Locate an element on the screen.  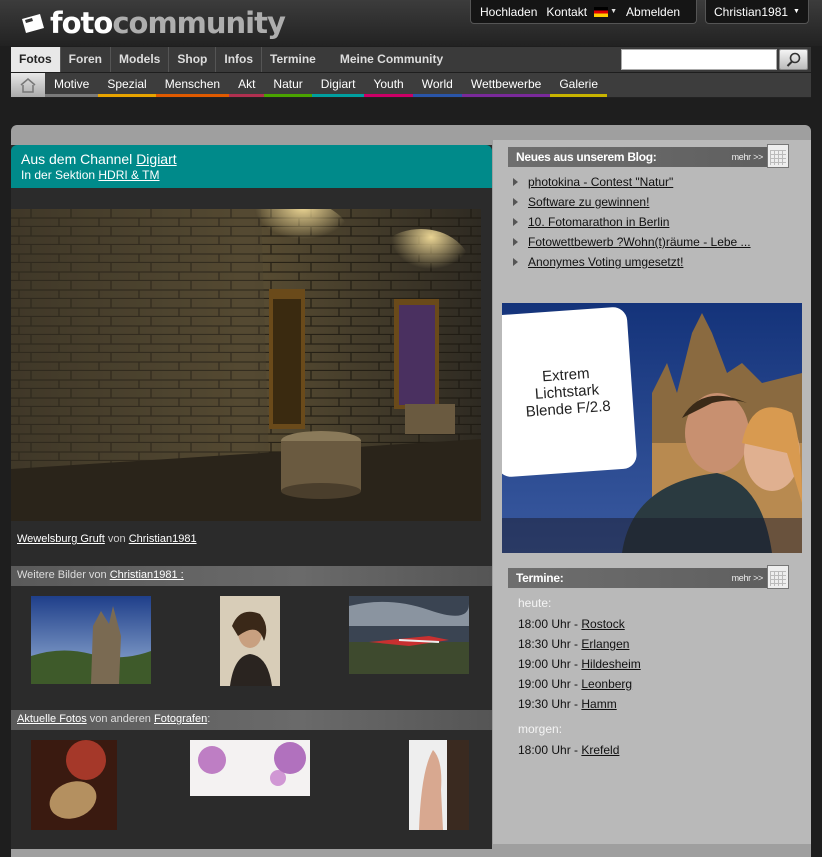
search-icon is located at coordinates (793, 59).